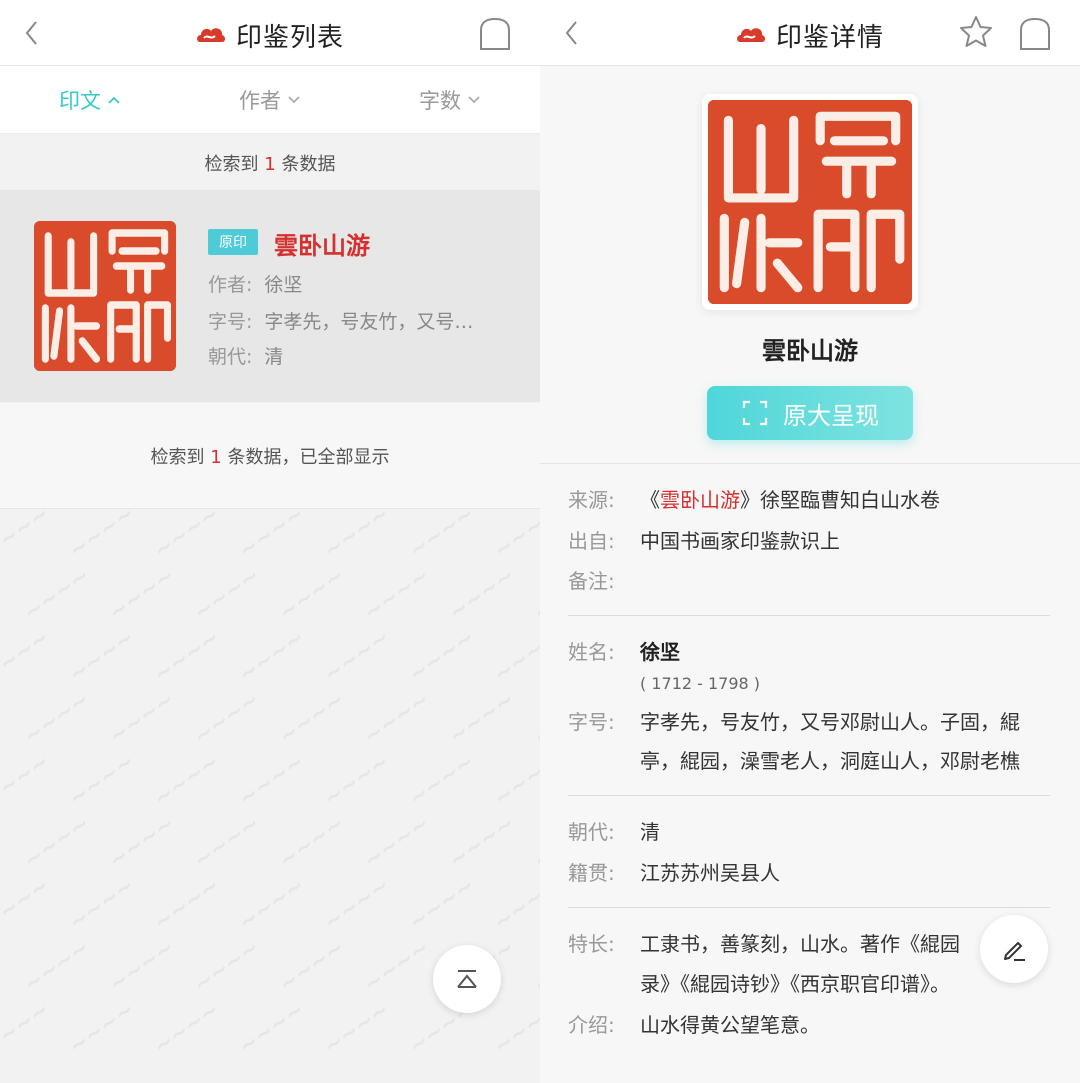 The image size is (1080, 1083). Describe the element at coordinates (1014, 951) in the screenshot. I see `pencil-icon` at that location.